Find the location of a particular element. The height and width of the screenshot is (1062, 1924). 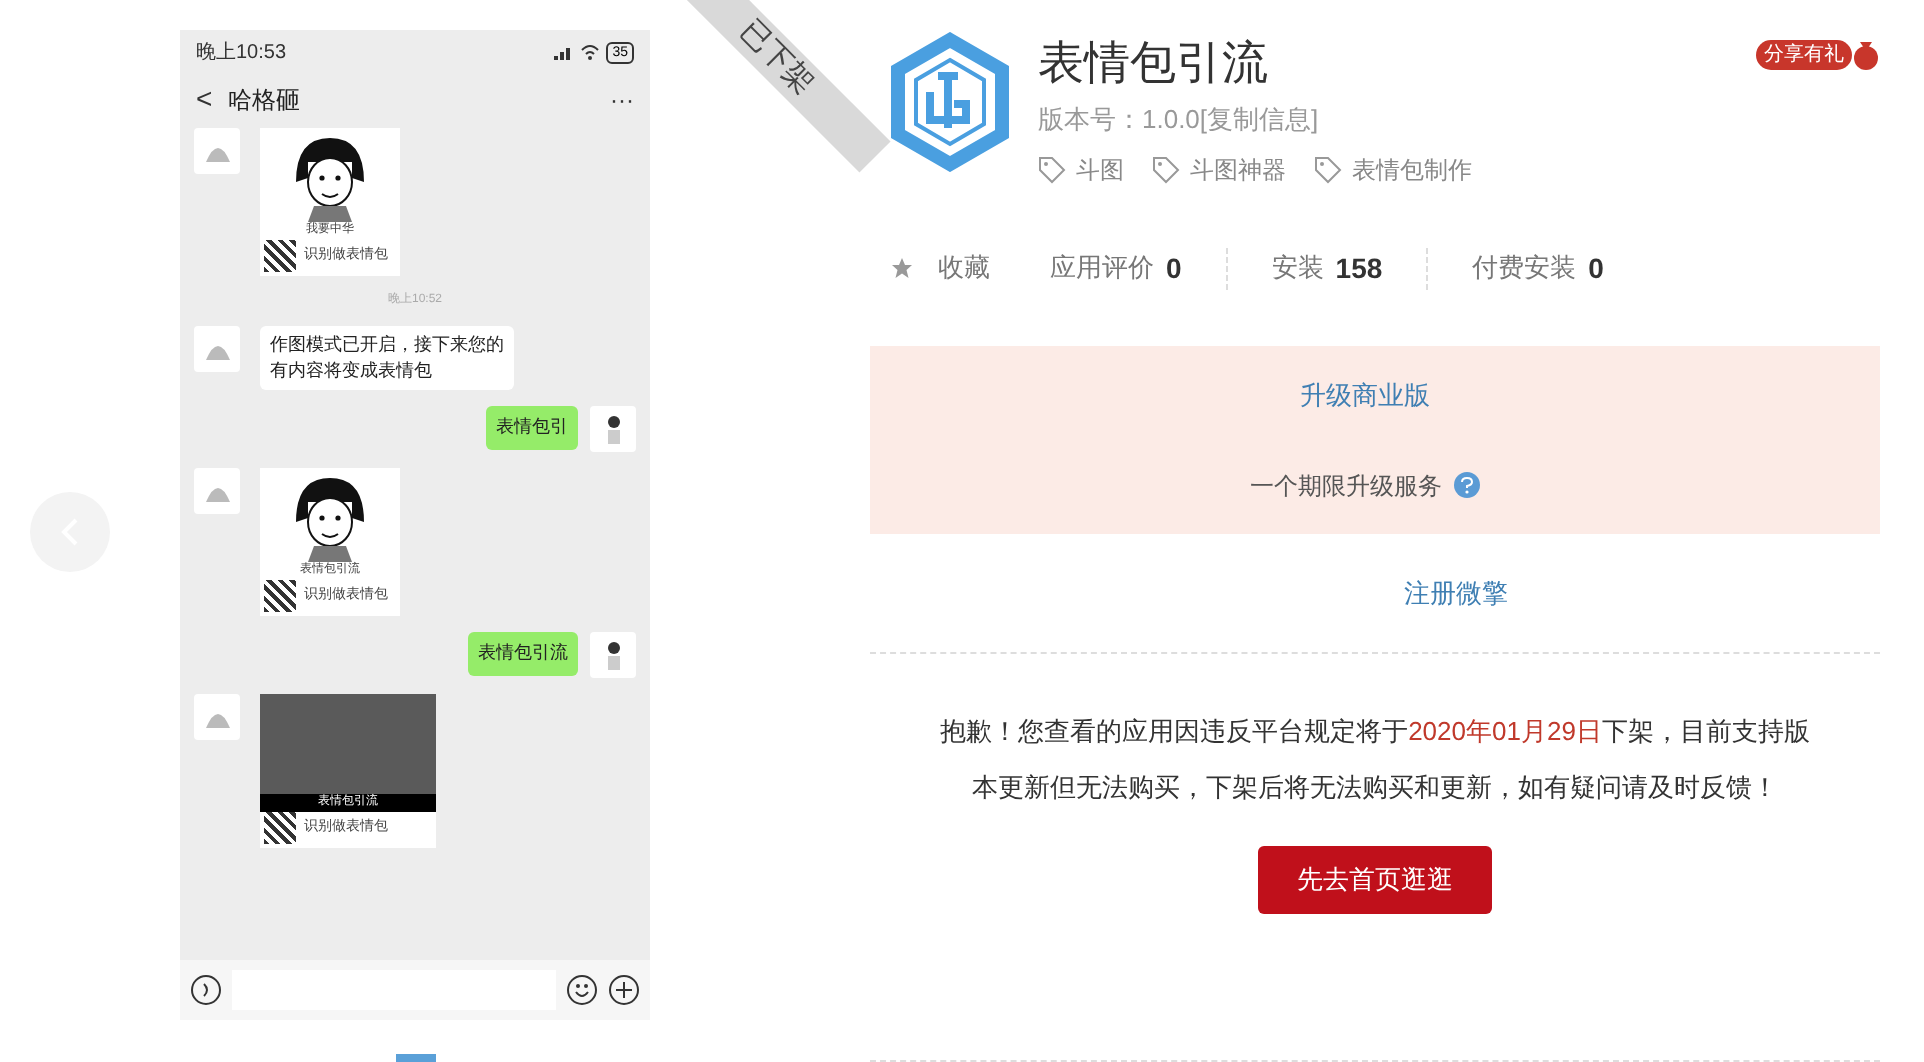

share-gift-badge: 分享有礼 is located at coordinates (1804, 55).